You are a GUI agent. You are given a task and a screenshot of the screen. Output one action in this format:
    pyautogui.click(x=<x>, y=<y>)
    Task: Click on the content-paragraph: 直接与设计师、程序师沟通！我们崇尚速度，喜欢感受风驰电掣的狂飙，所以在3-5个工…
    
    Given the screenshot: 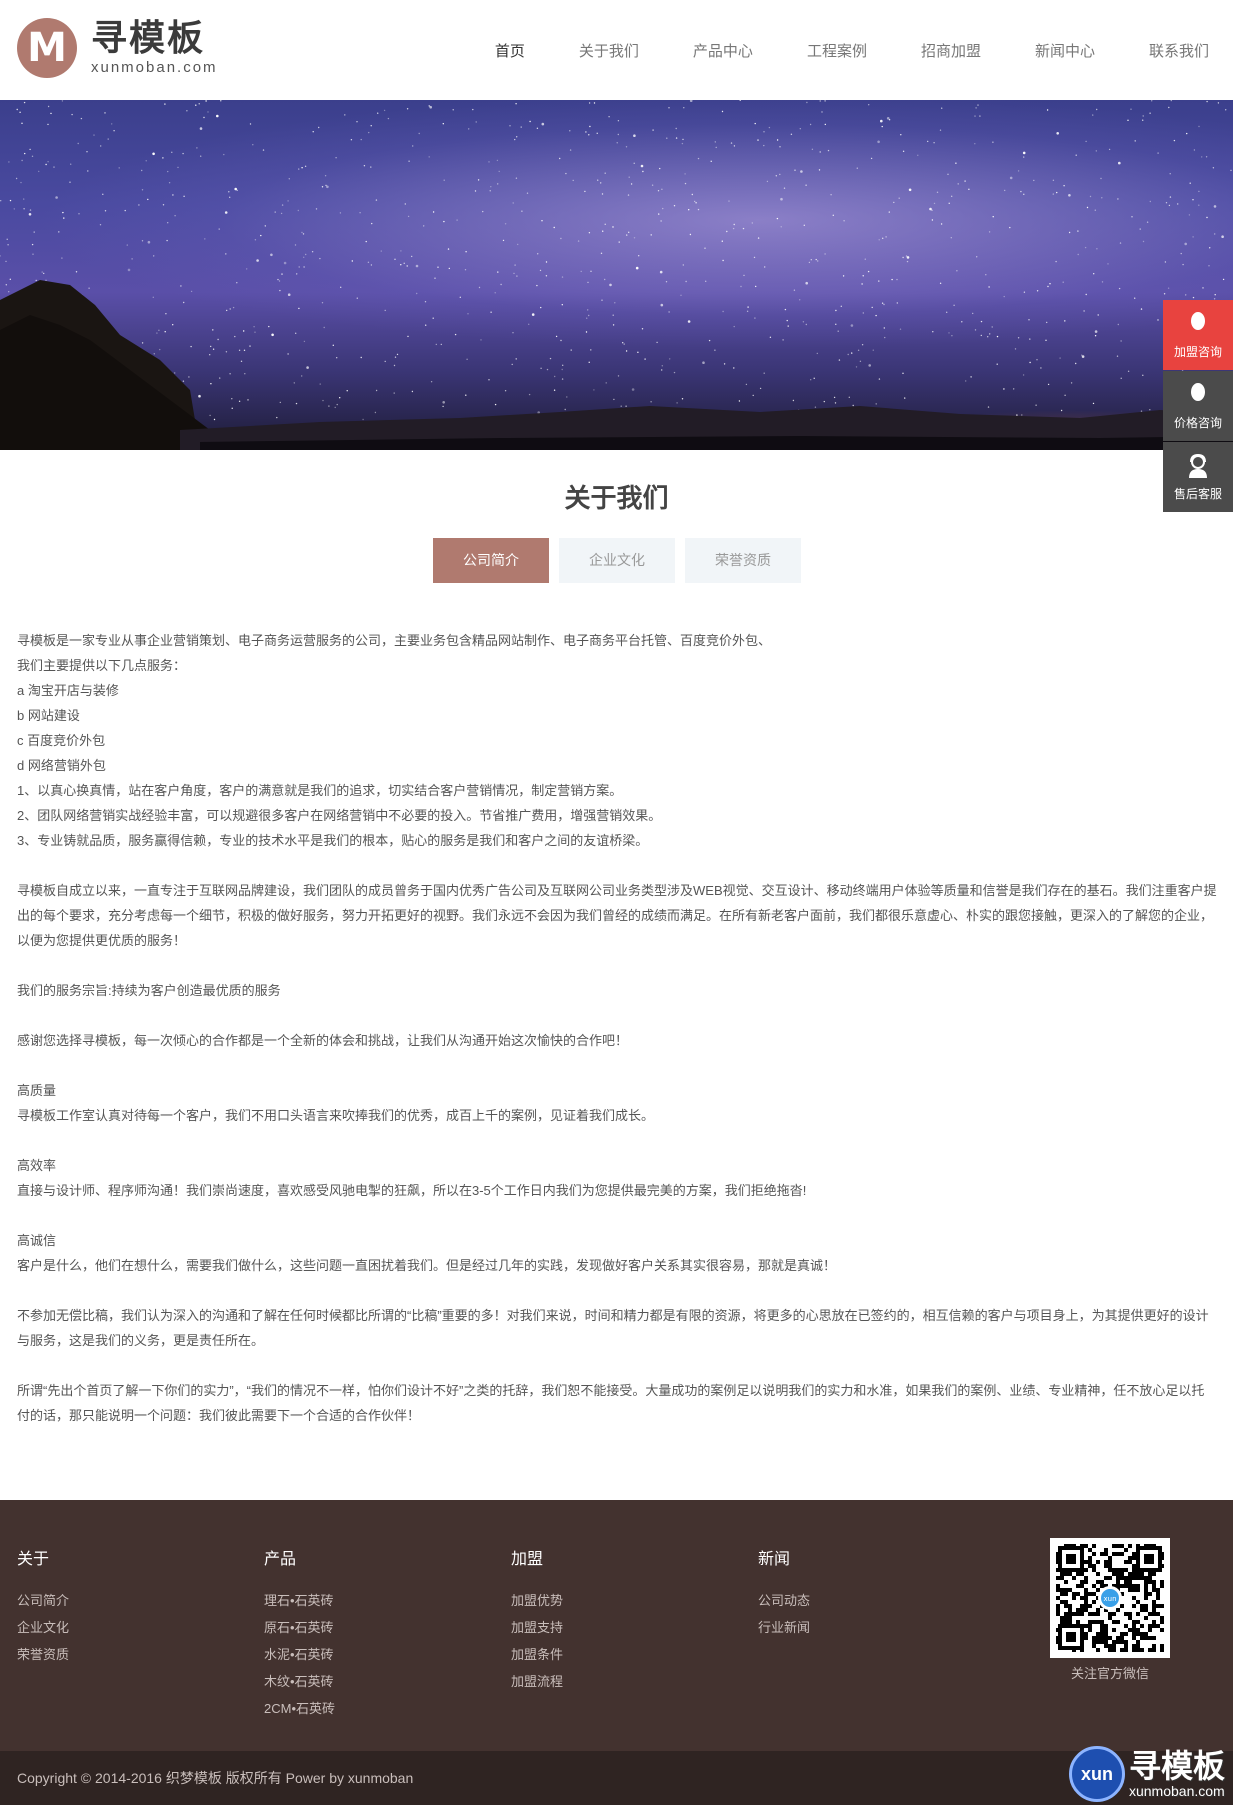 What is the action you would take?
    pyautogui.click(x=412, y=1190)
    